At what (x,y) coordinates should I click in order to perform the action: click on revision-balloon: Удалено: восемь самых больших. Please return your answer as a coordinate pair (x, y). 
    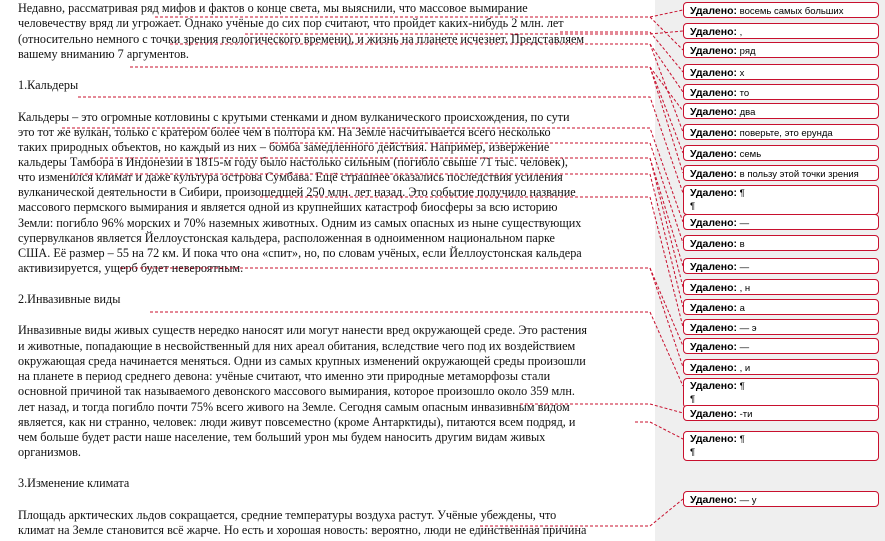
    Looking at the image, I should click on (781, 10).